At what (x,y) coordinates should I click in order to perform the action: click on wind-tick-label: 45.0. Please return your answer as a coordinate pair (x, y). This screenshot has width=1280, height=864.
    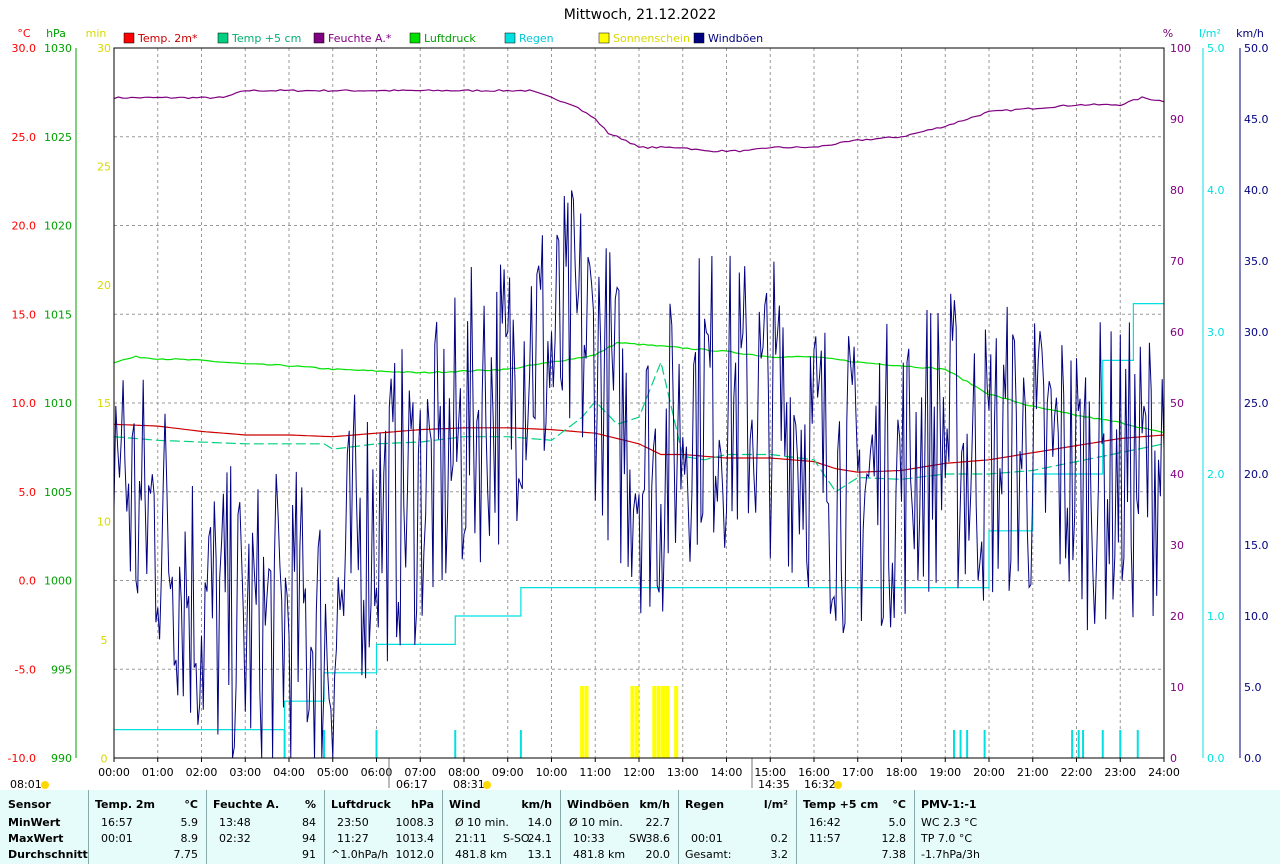
    Looking at the image, I should click on (1256, 119).